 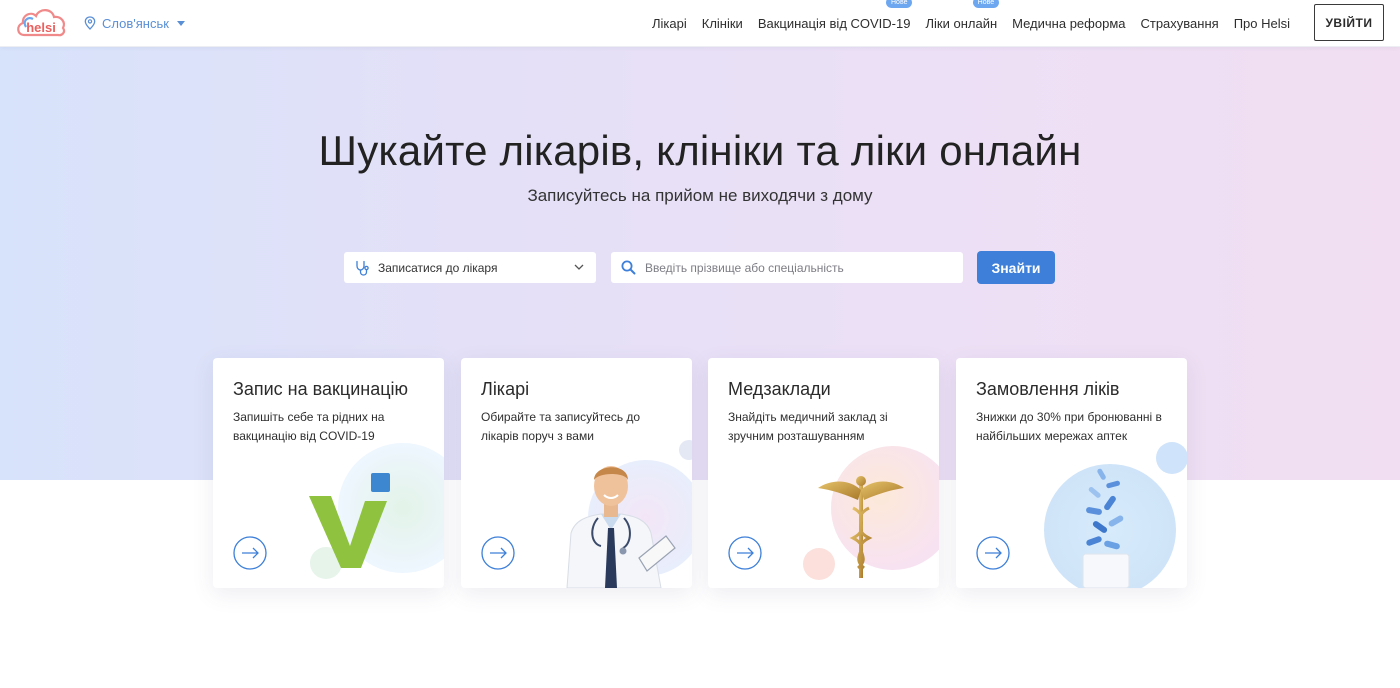 What do you see at coordinates (1016, 267) in the screenshot?
I see `find-button: Знайти` at bounding box center [1016, 267].